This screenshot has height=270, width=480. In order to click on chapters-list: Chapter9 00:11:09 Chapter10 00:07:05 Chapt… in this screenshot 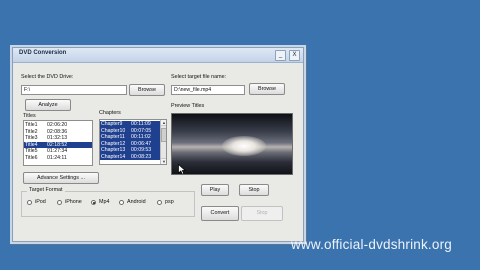, I will do `click(133, 142)`.